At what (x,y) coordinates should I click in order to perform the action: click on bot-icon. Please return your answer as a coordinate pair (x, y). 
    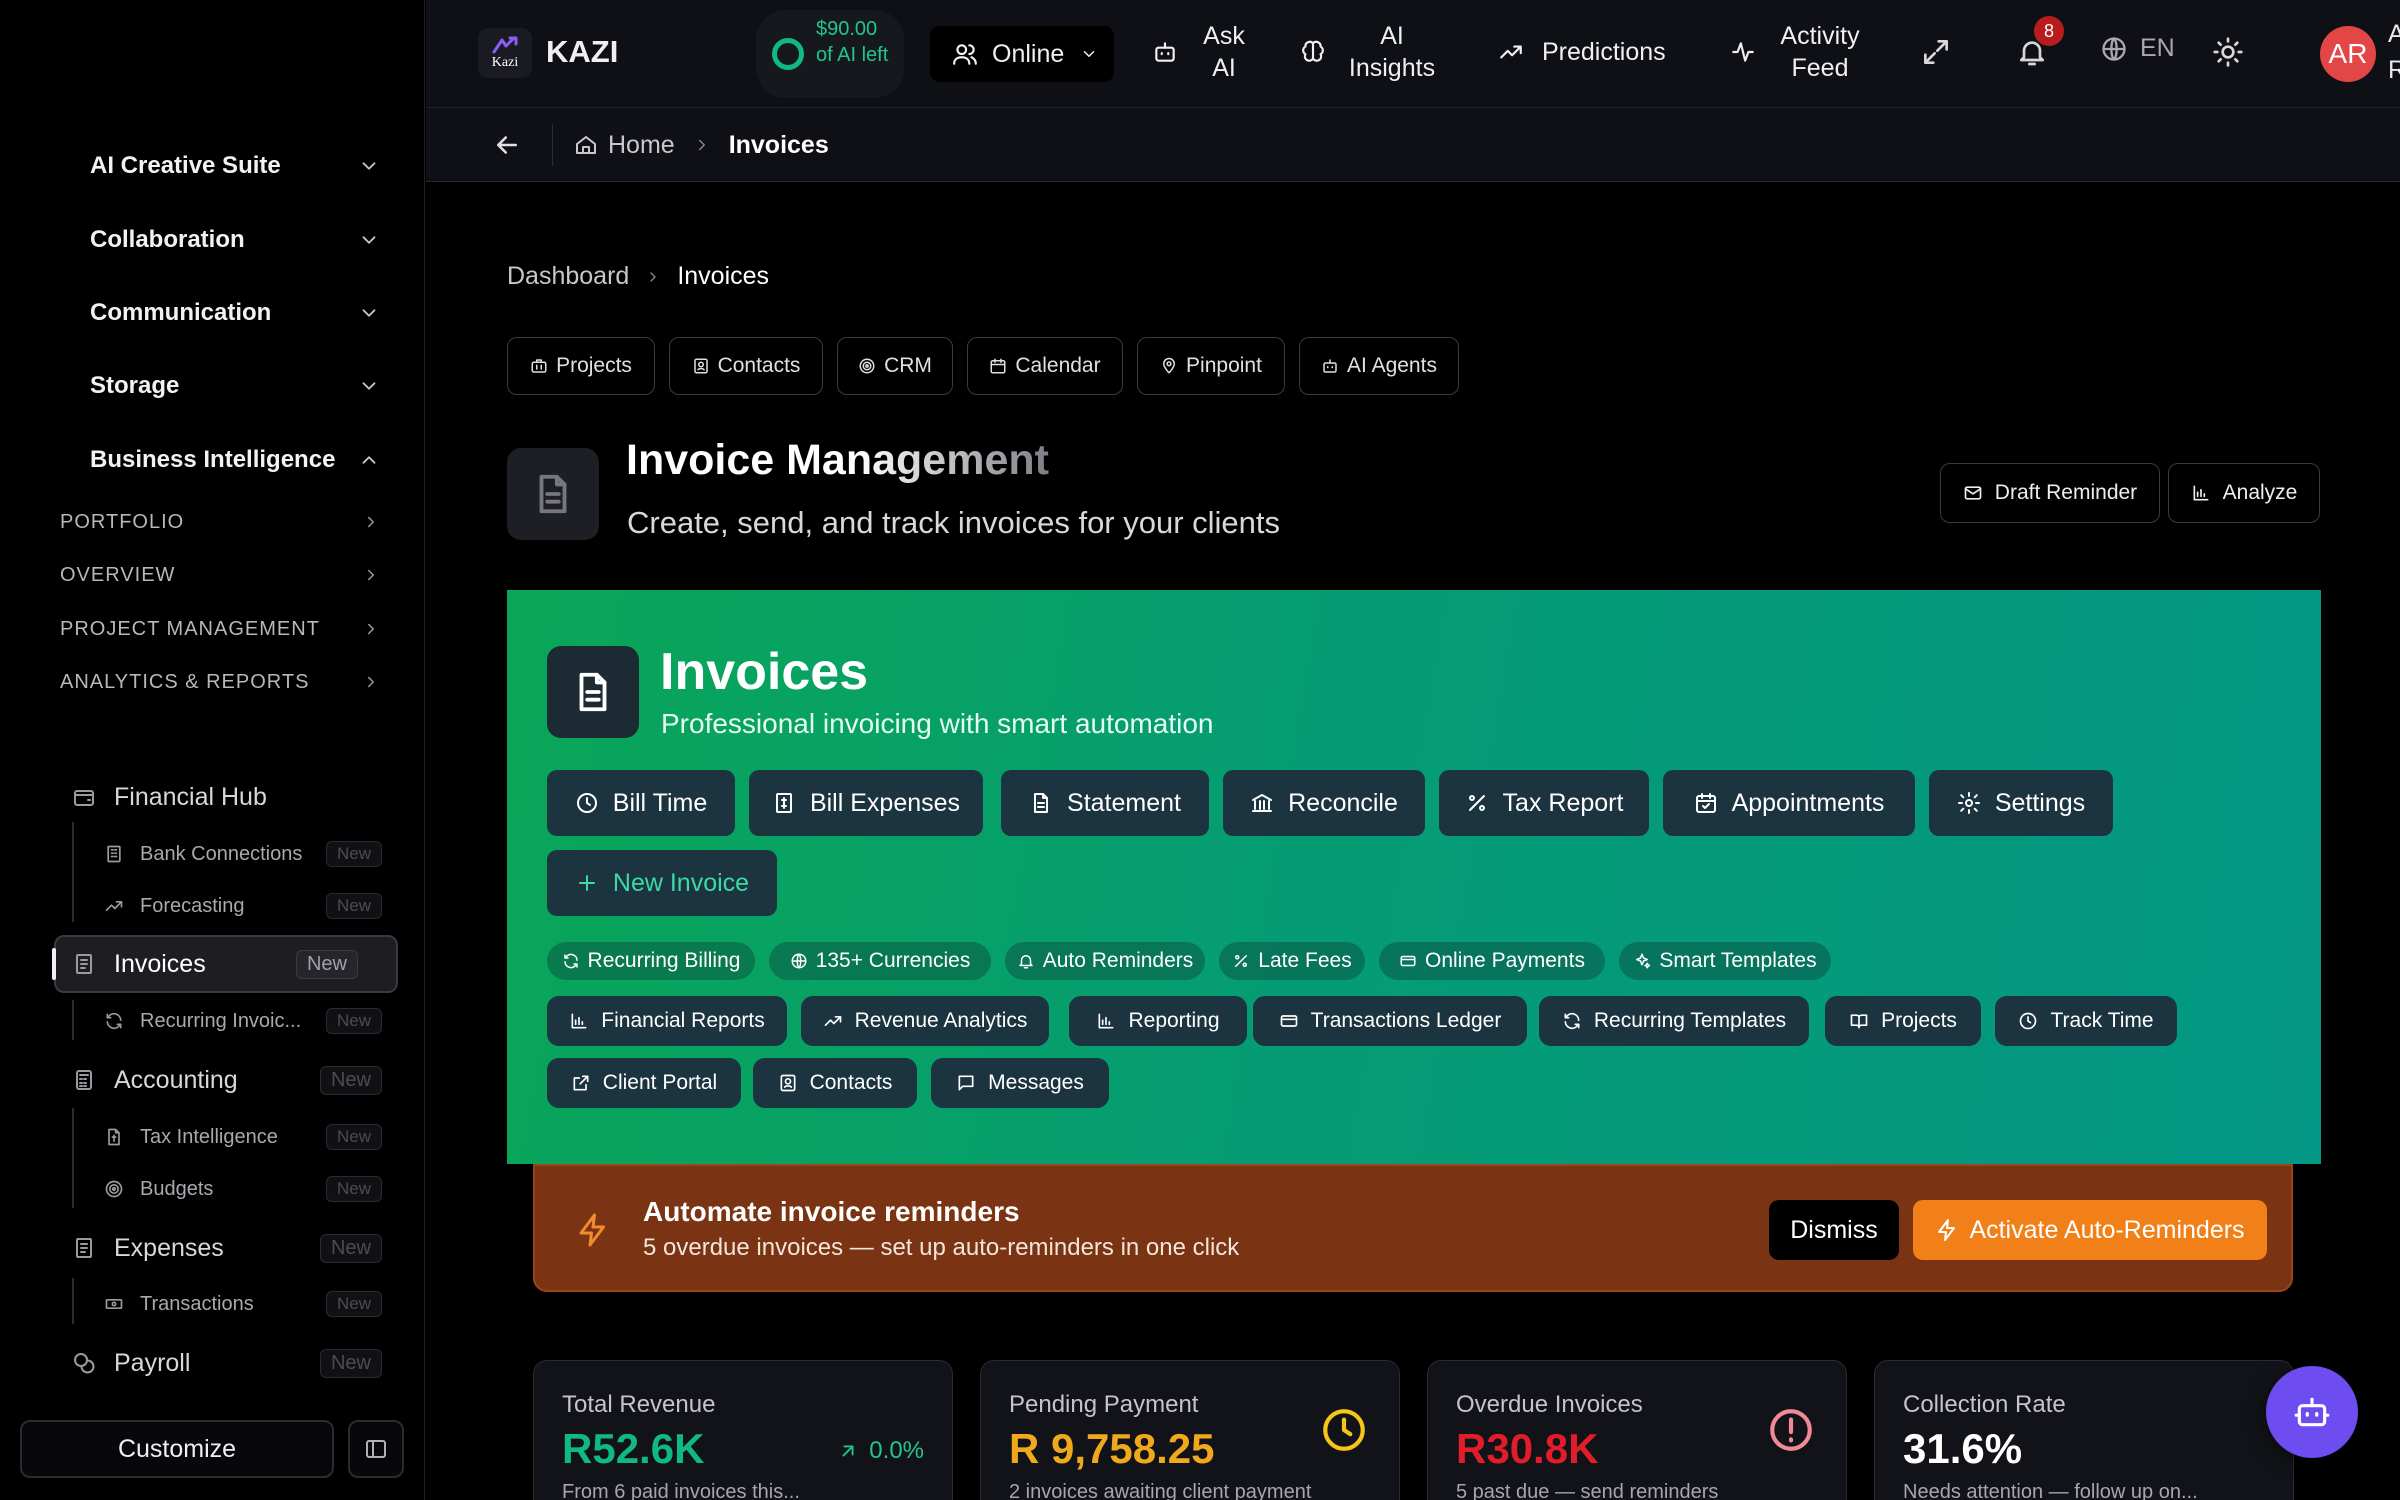
    Looking at the image, I should click on (1165, 52).